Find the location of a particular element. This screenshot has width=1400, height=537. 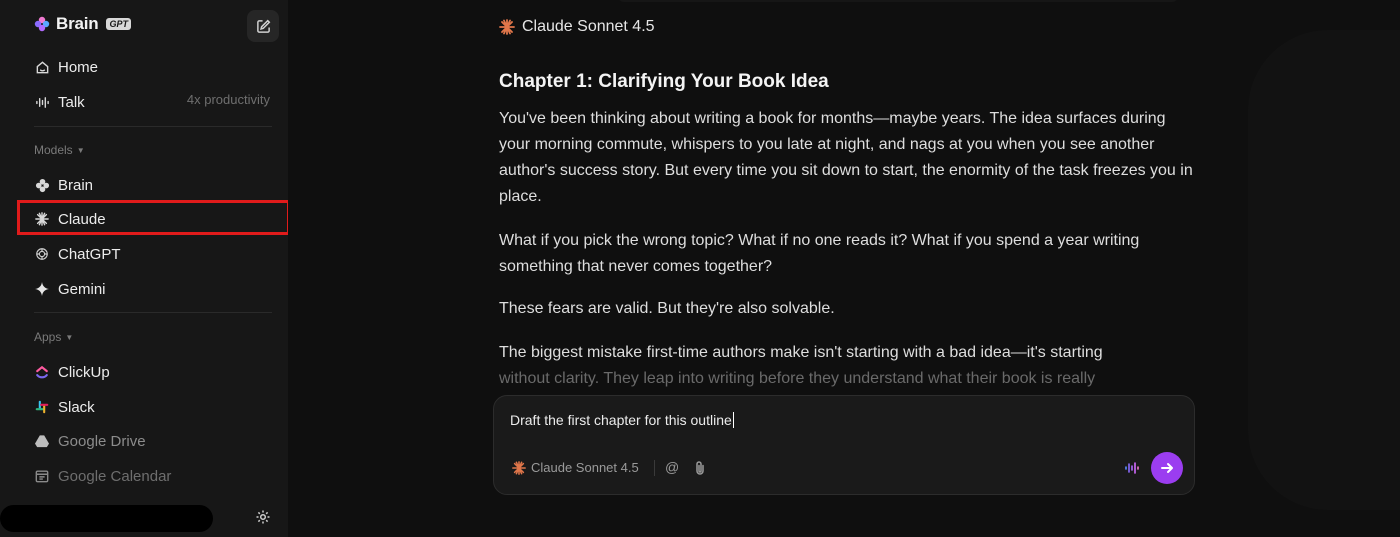

arrow-right-icon is located at coordinates (1167, 468).